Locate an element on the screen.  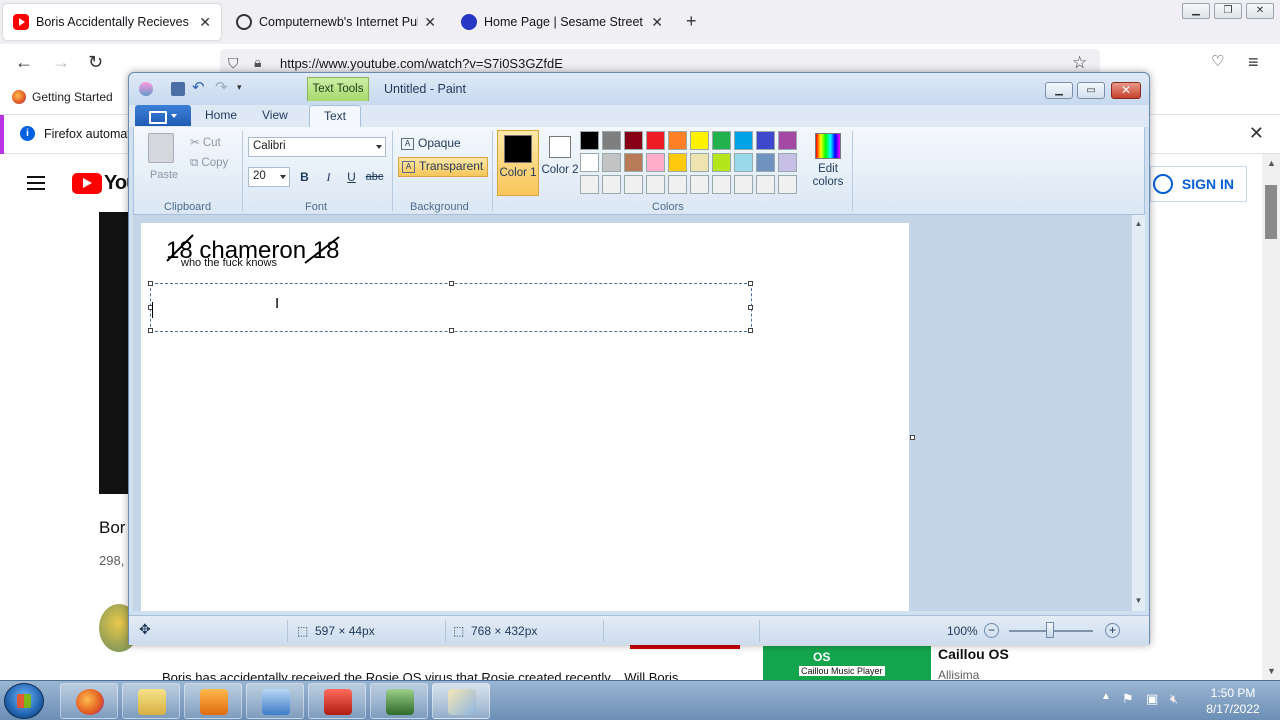
underline-button: U is located at coordinates (351, 177).